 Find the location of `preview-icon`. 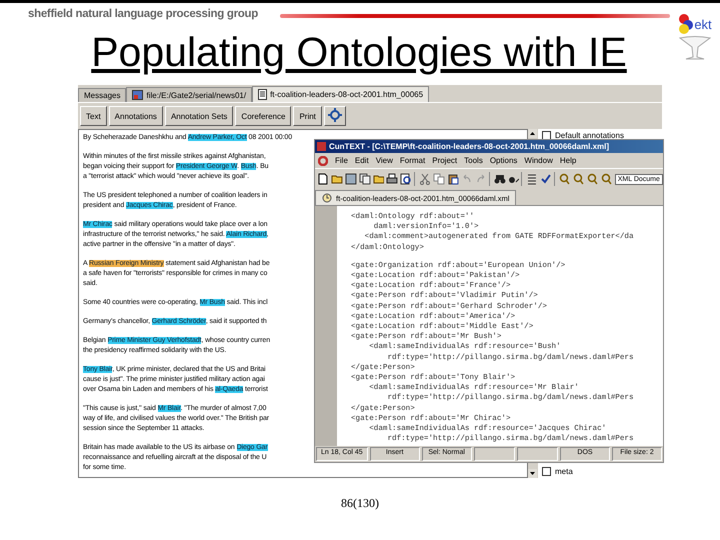

preview-icon is located at coordinates (406, 179).